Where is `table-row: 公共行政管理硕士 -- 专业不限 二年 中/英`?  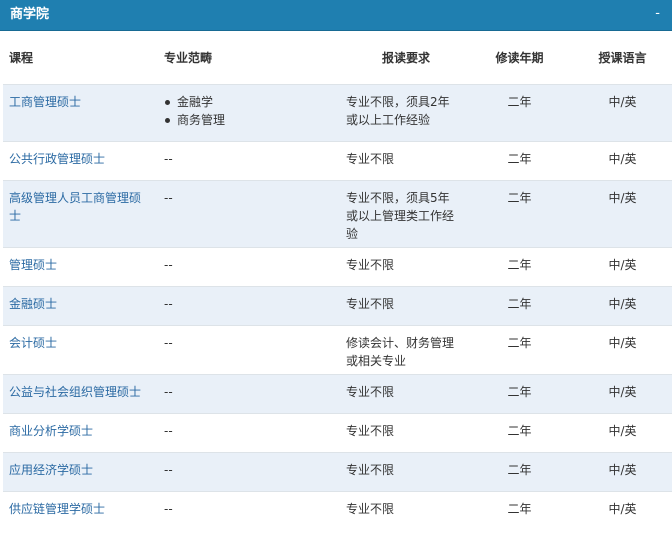
table-row: 公共行政管理硕士 -- 专业不限 二年 中/英 is located at coordinates (337, 160).